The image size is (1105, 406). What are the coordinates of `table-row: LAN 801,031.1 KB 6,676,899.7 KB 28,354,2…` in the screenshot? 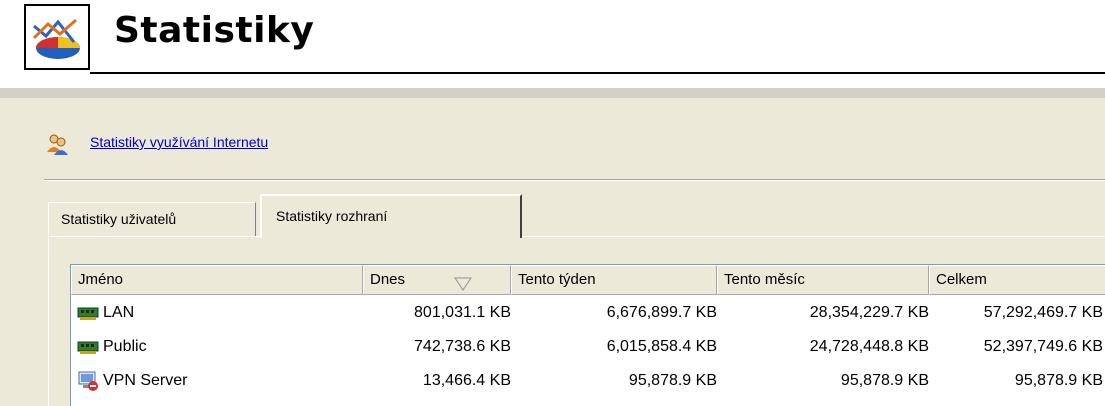 It's located at (588, 313).